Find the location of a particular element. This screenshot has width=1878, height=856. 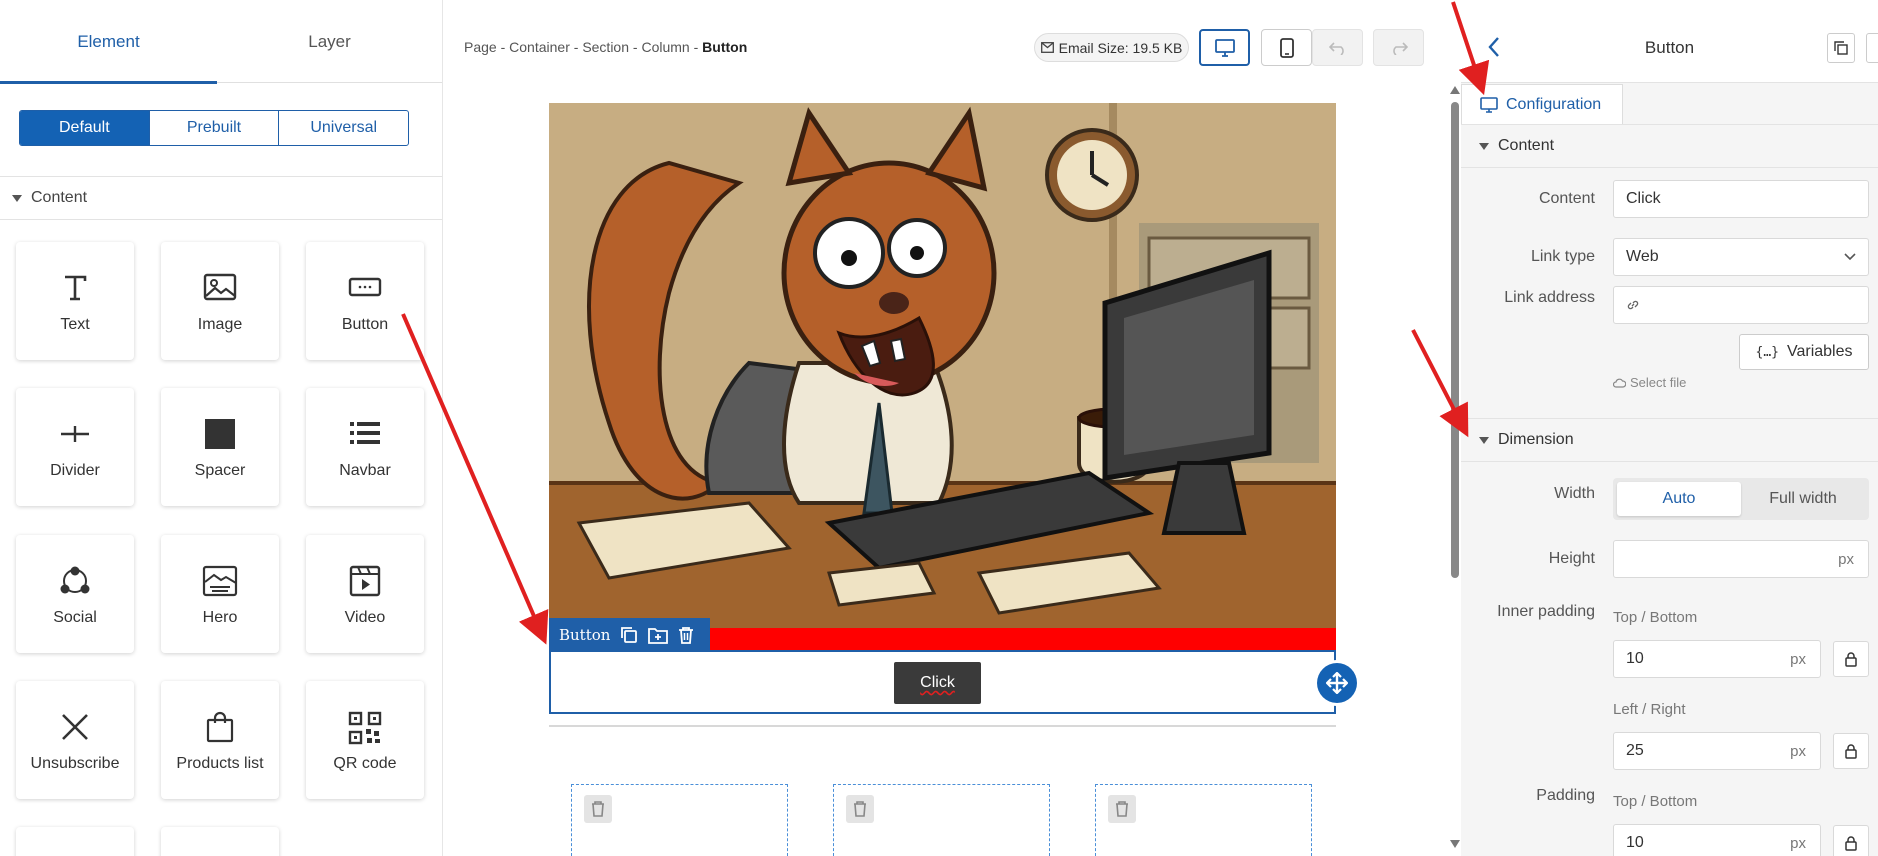

tile-text: Text is located at coordinates (75, 301).